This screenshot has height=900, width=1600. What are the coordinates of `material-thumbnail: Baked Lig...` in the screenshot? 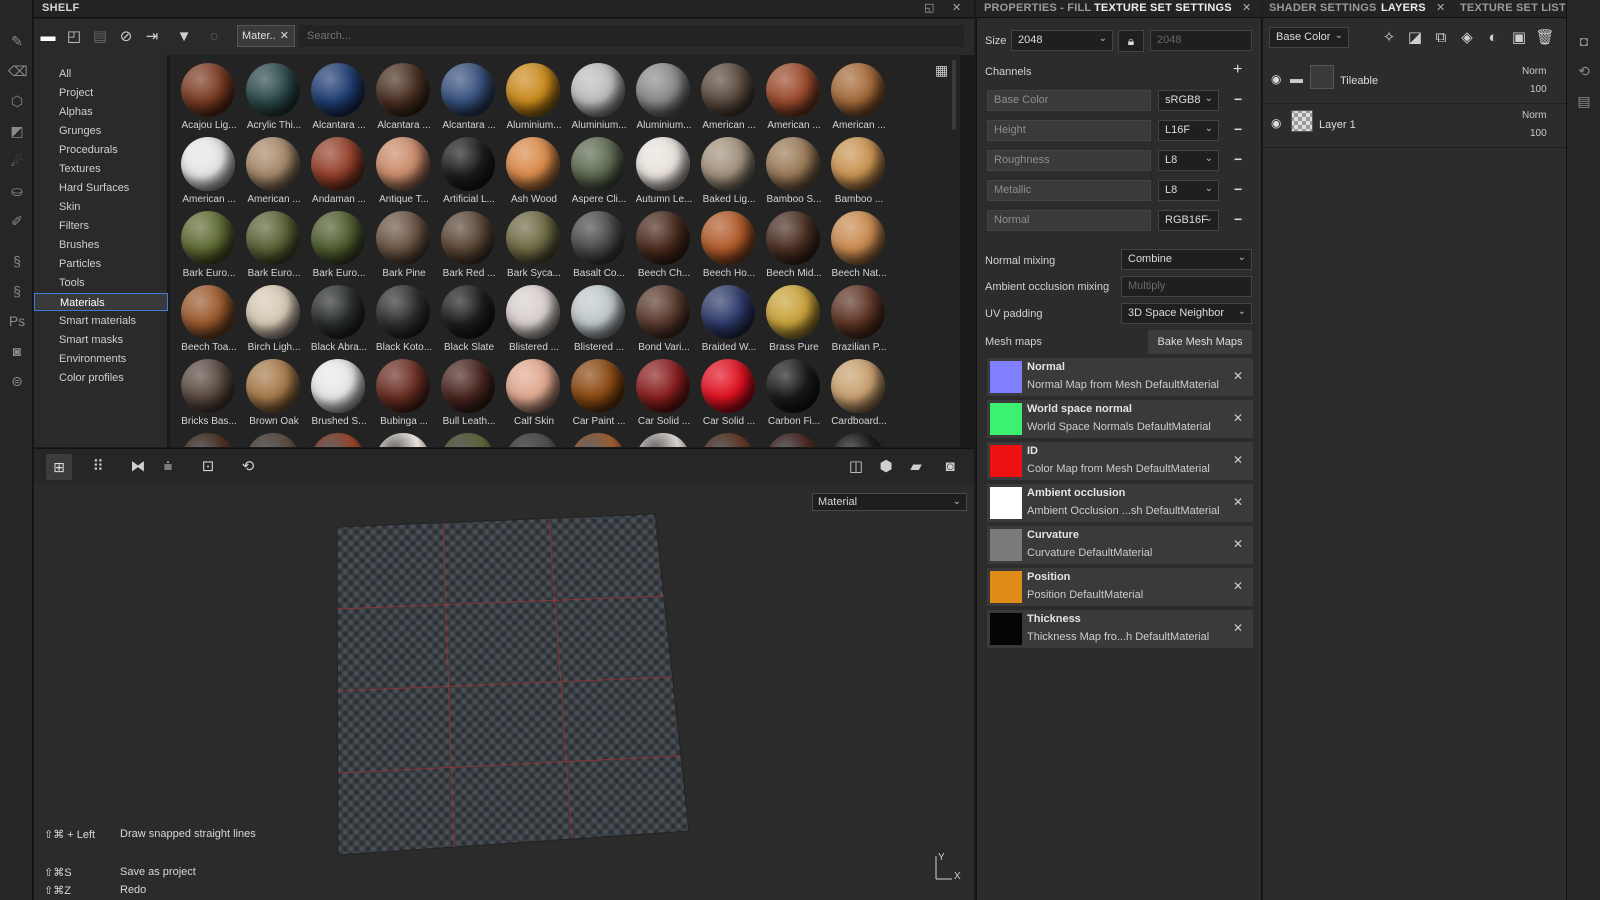 It's located at (727, 170).